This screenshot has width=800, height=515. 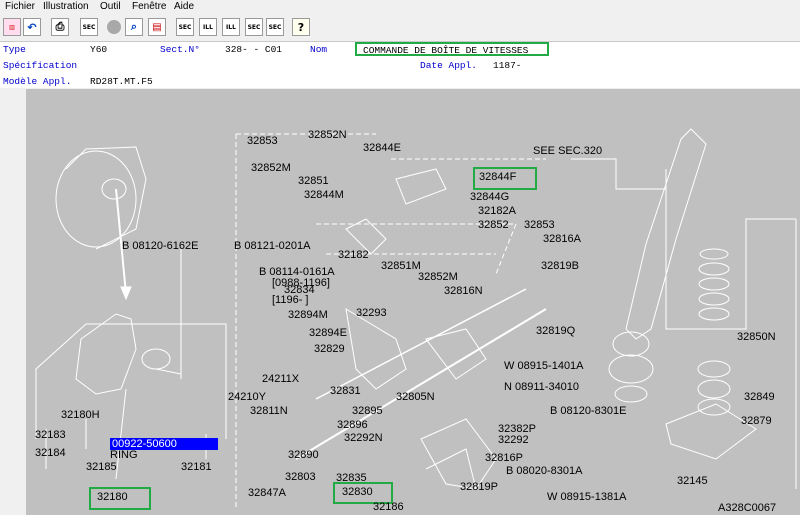 I want to click on part-label: 32292, so click(x=513, y=440).